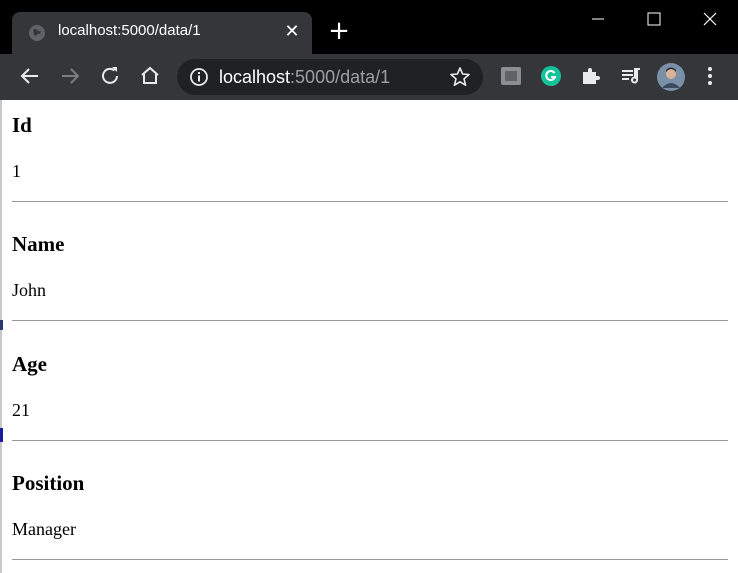 This screenshot has height=573, width=738. Describe the element at coordinates (16, 171) in the screenshot. I see `field-value: 1` at that location.